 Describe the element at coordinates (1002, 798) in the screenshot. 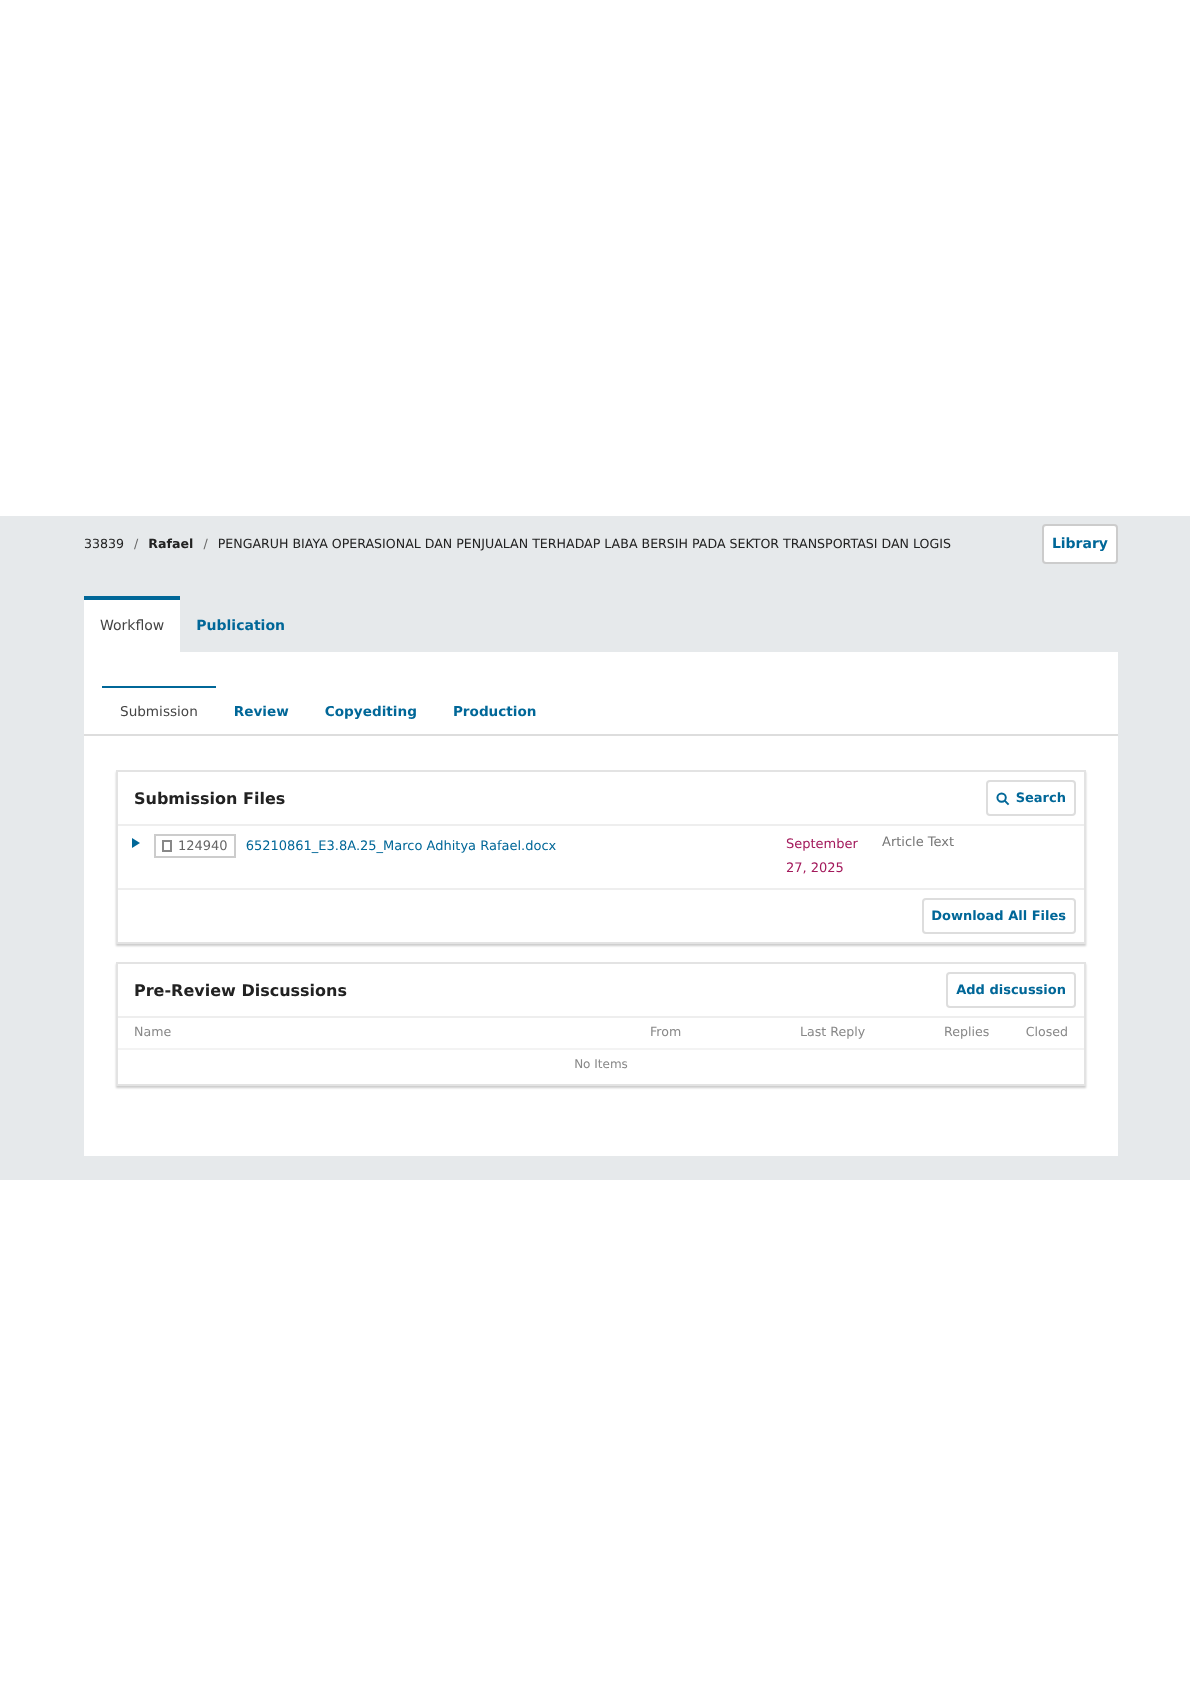

I see `search-icon` at that location.